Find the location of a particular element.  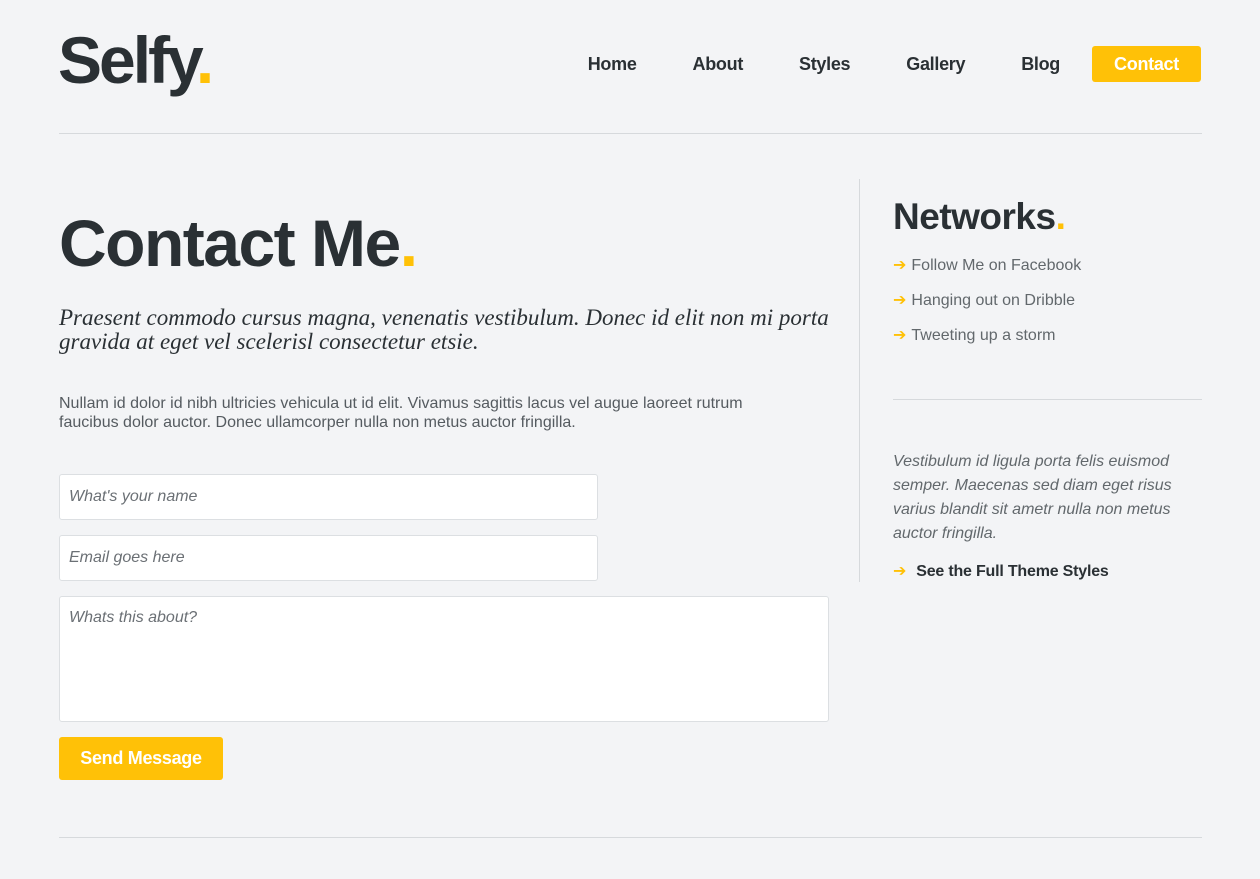

send-message-button: Send Message is located at coordinates (141, 758).